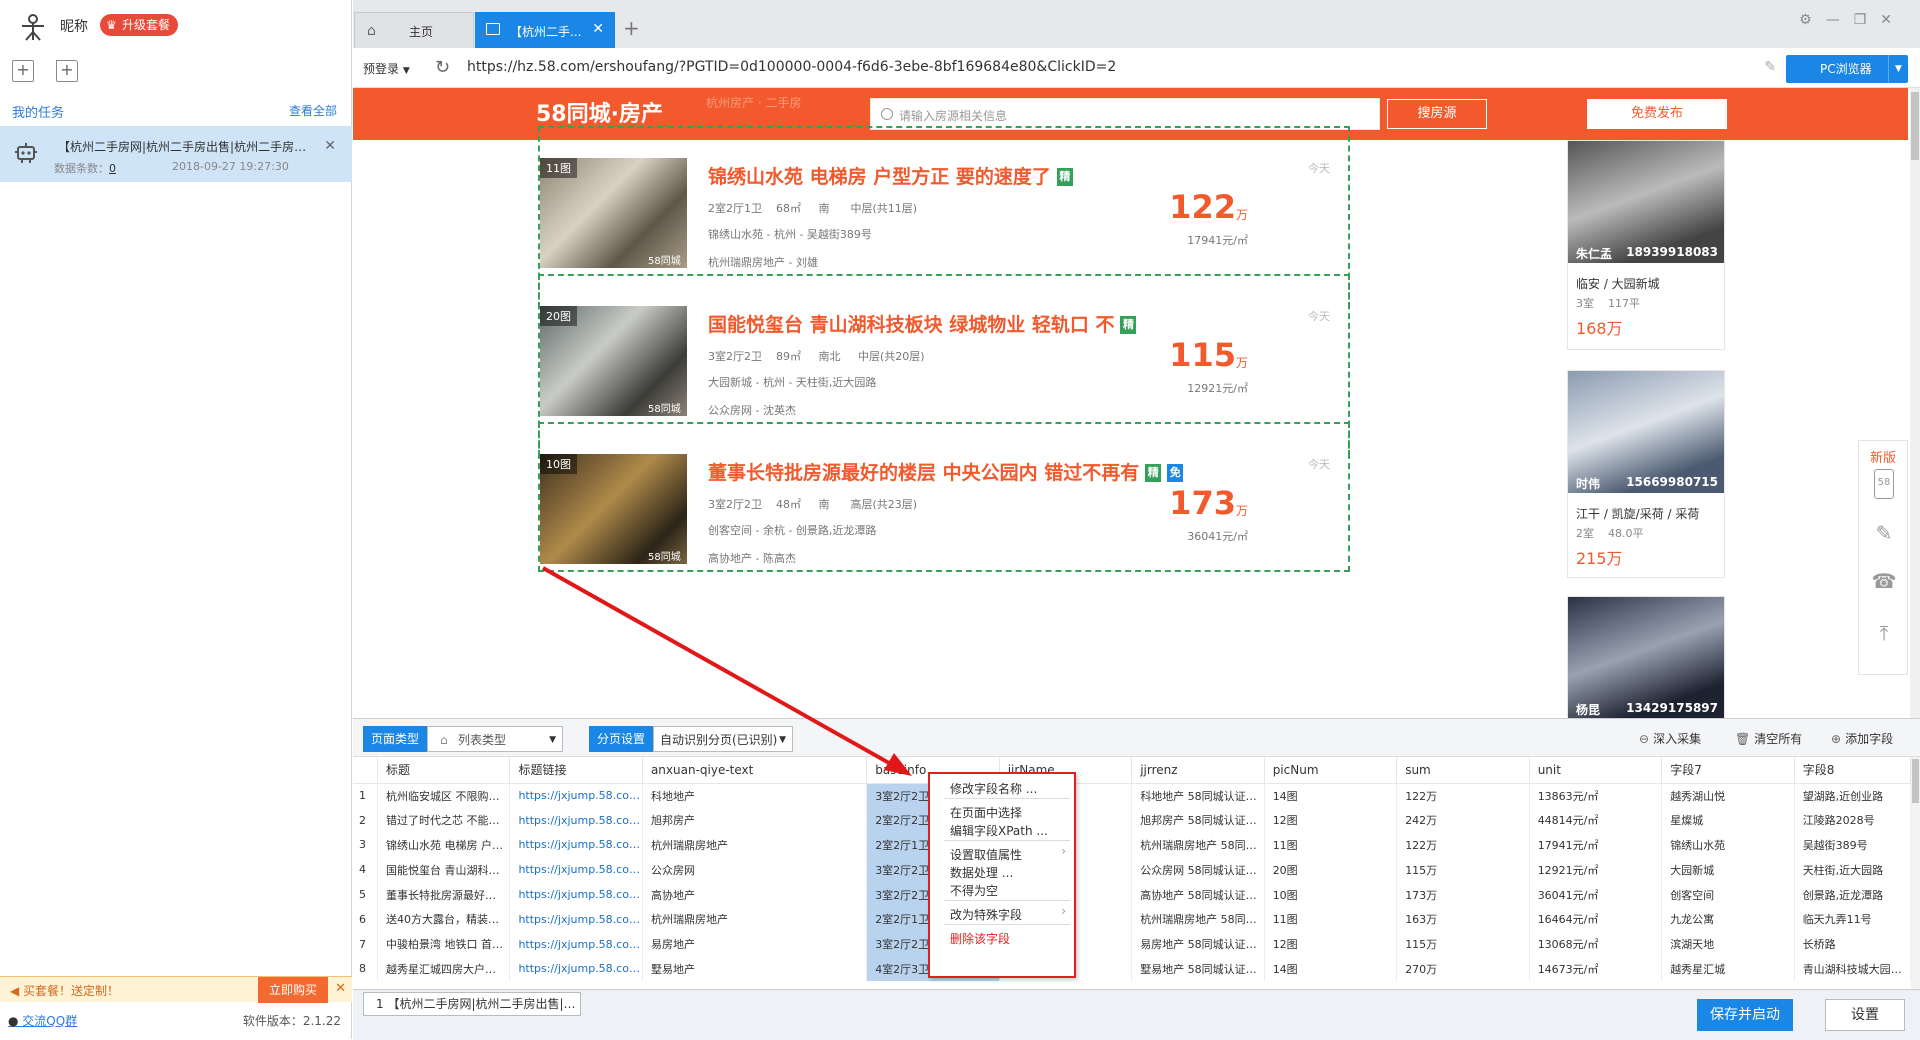 This screenshot has width=1920, height=1040. I want to click on settings-icon: ⚙, so click(1812, 20).